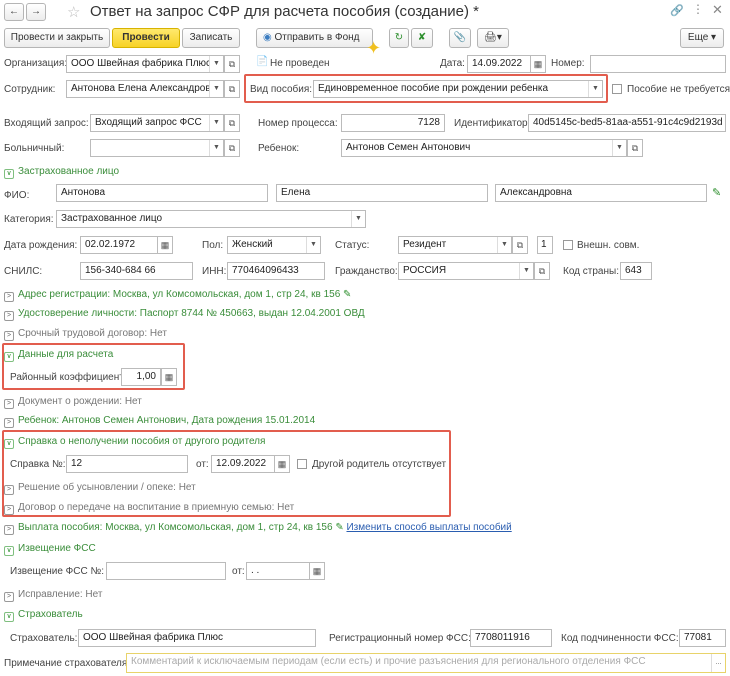 This screenshot has height=676, width=730. Describe the element at coordinates (542, 271) in the screenshot. I see `citizenship-open-button: ⧉` at that location.